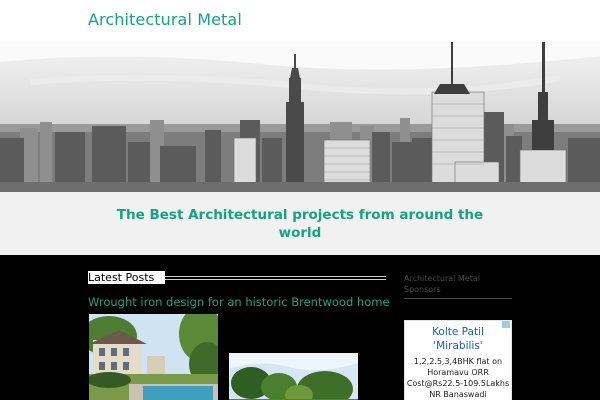 The width and height of the screenshot is (600, 400). Describe the element at coordinates (458, 332) in the screenshot. I see `ad-title-line: Kolte Patil` at that location.